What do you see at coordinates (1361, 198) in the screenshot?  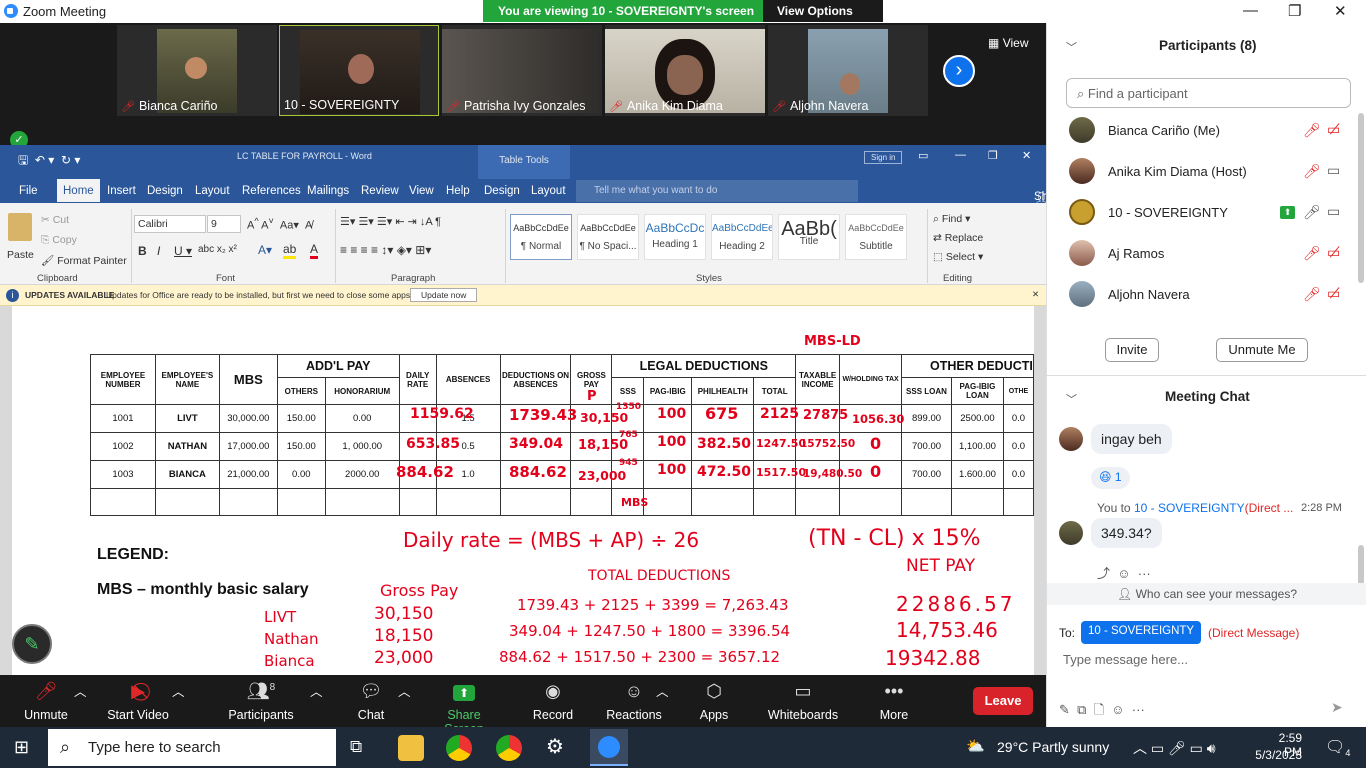 I see `participants-scrollbar` at bounding box center [1361, 198].